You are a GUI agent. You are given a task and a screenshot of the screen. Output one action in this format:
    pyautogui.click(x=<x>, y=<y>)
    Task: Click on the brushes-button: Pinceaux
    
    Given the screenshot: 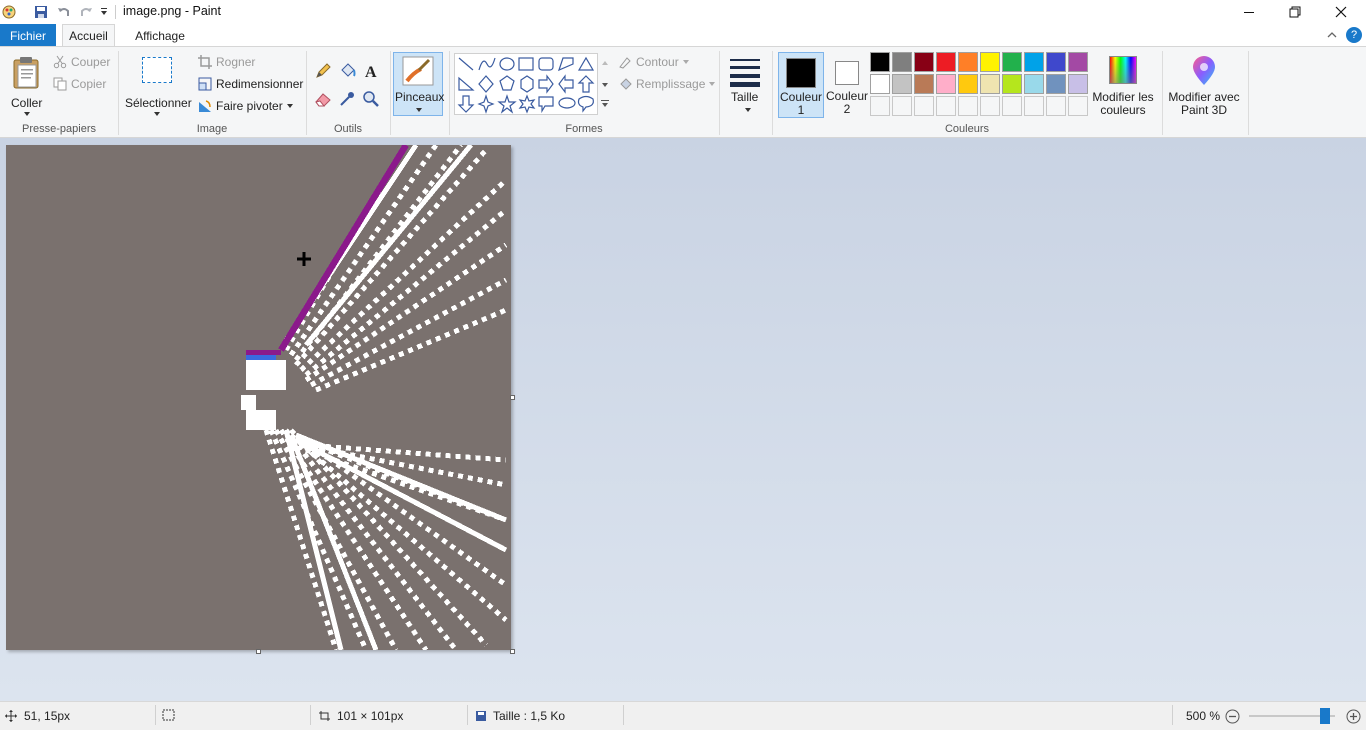 What is the action you would take?
    pyautogui.click(x=419, y=84)
    